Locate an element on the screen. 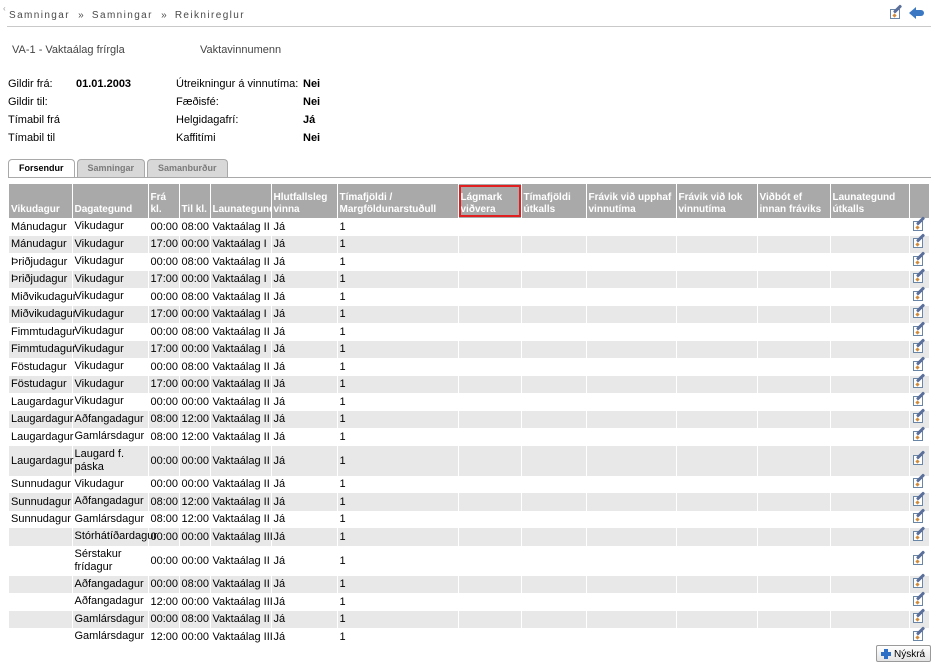 This screenshot has height=665, width=933. column-header: Tímafjöldi / Margföldunarstuðull is located at coordinates (398, 201).